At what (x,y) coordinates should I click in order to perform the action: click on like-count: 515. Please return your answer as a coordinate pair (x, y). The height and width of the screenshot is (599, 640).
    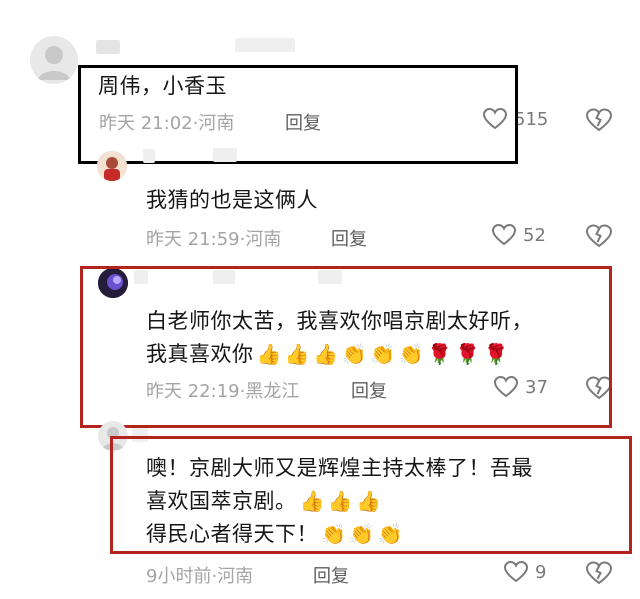
    Looking at the image, I should click on (531, 119).